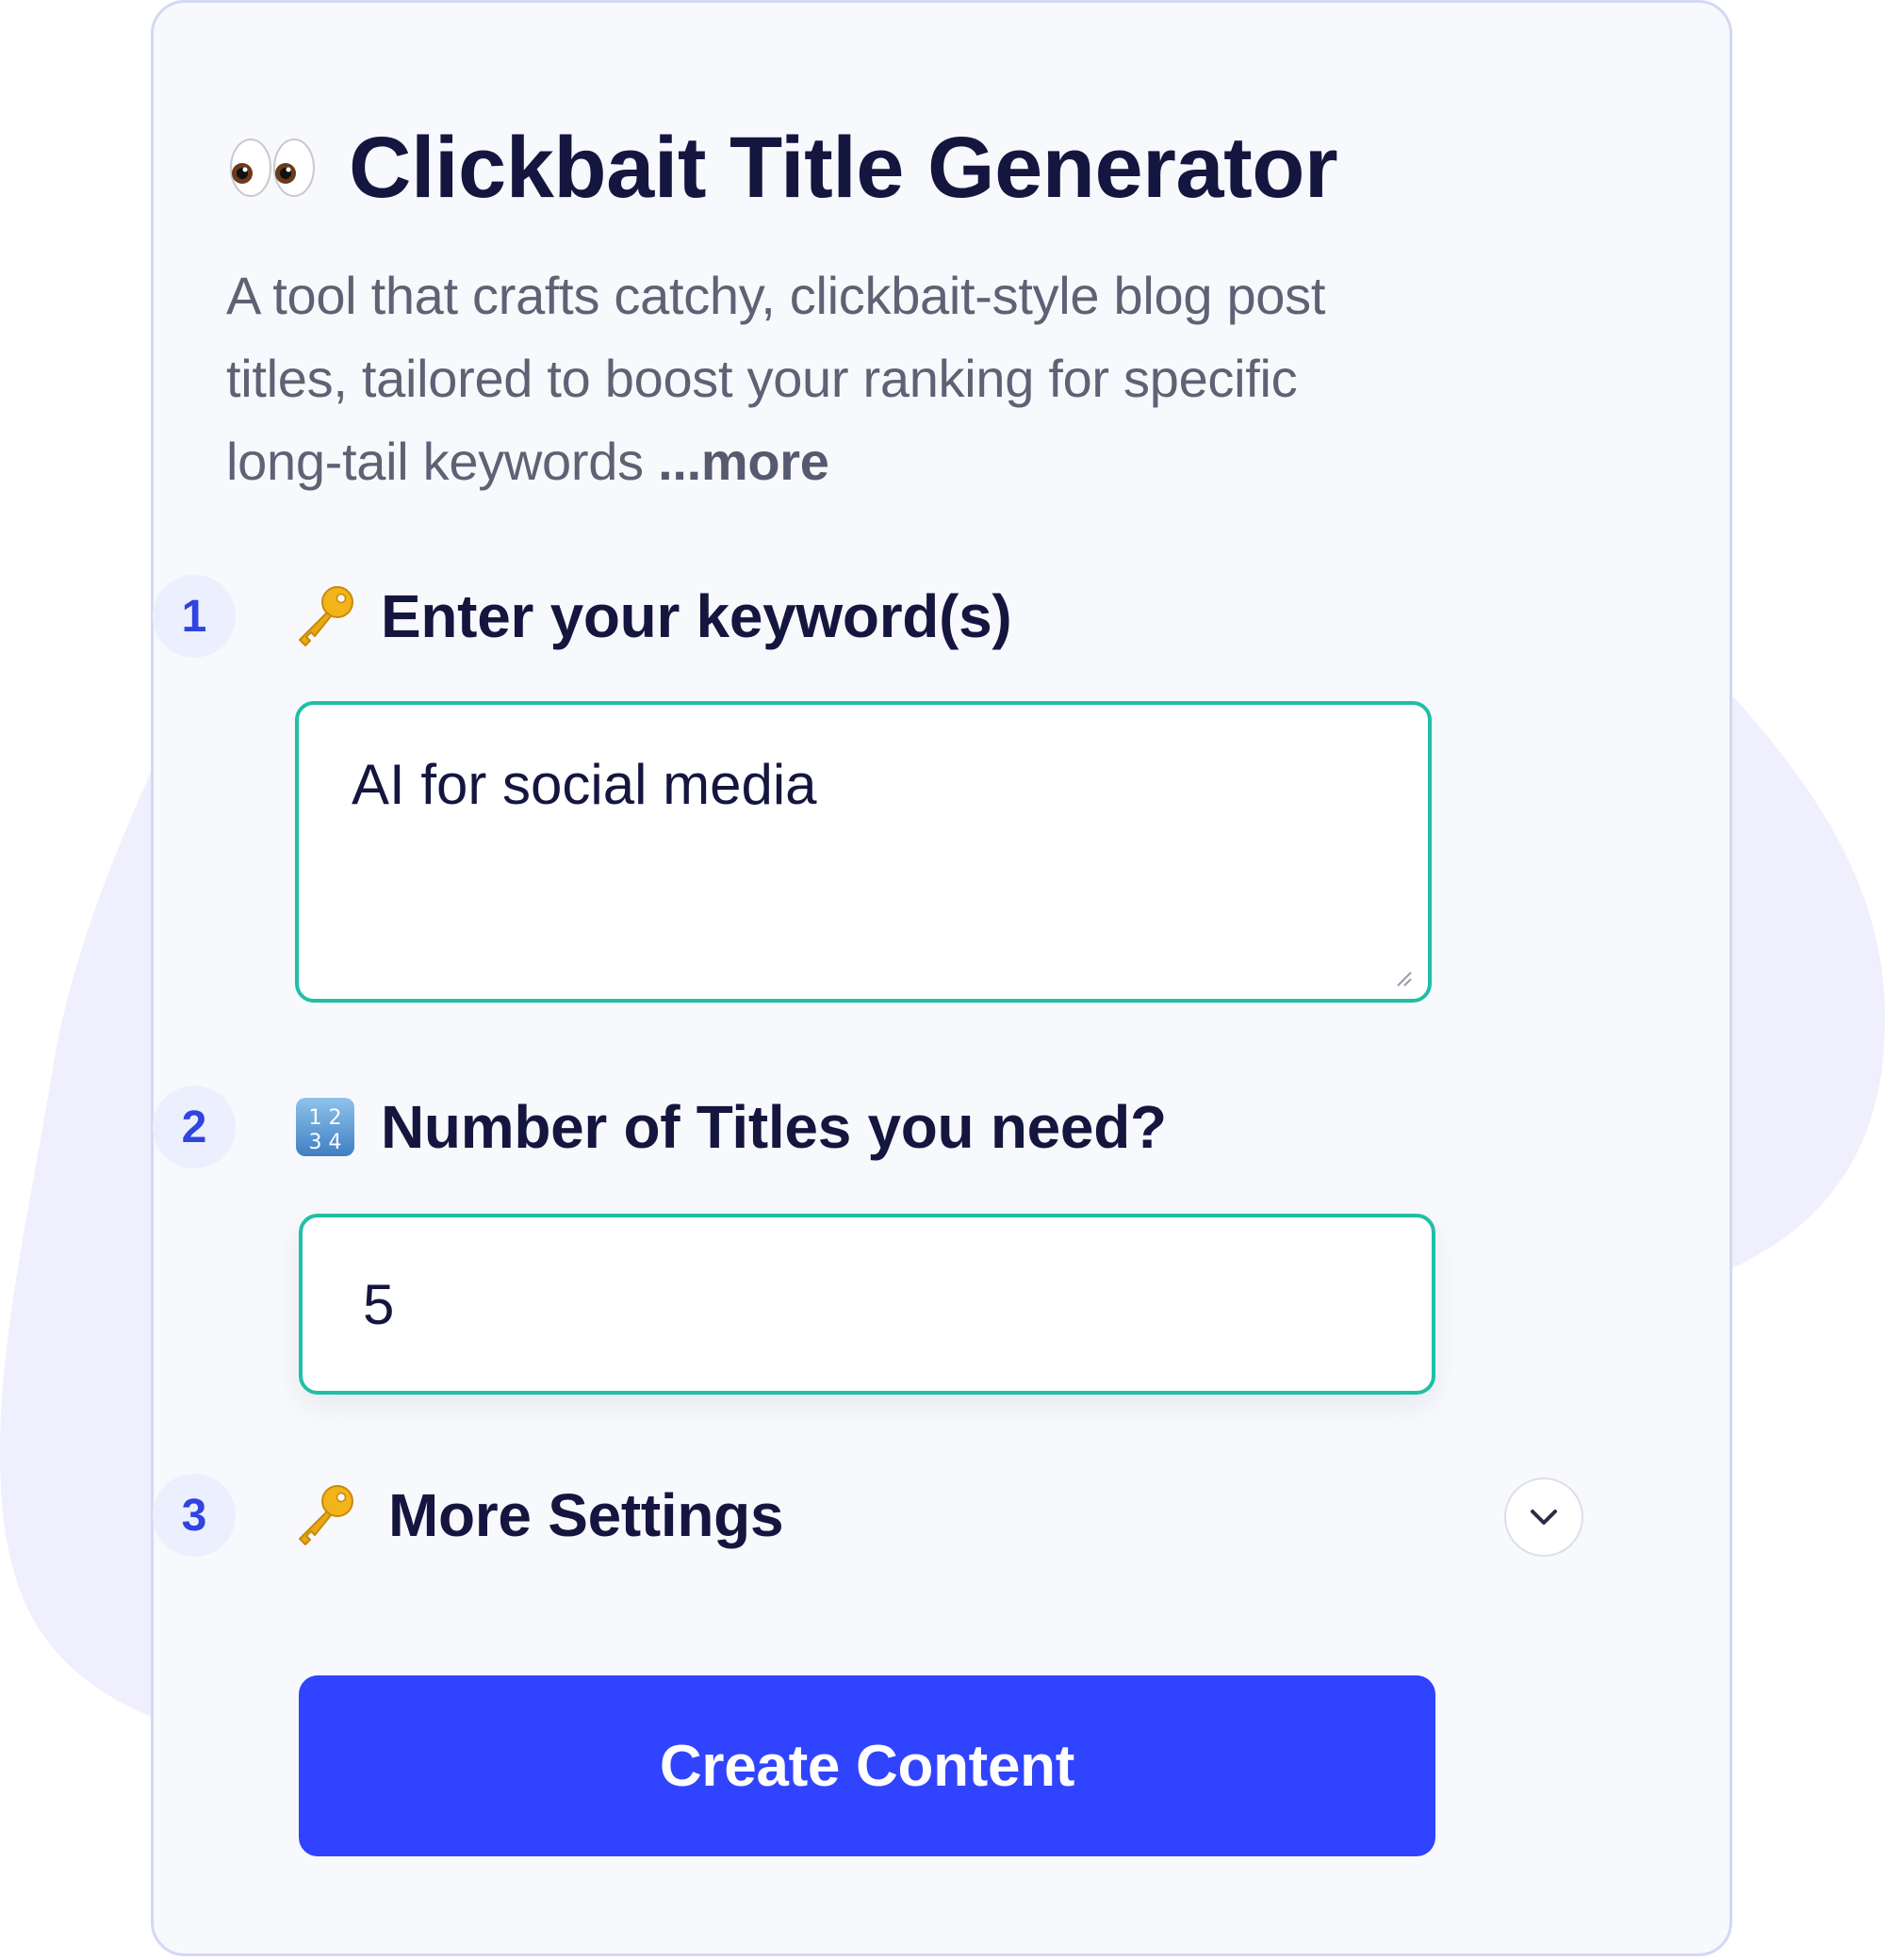  I want to click on keyword-input, so click(863, 852).